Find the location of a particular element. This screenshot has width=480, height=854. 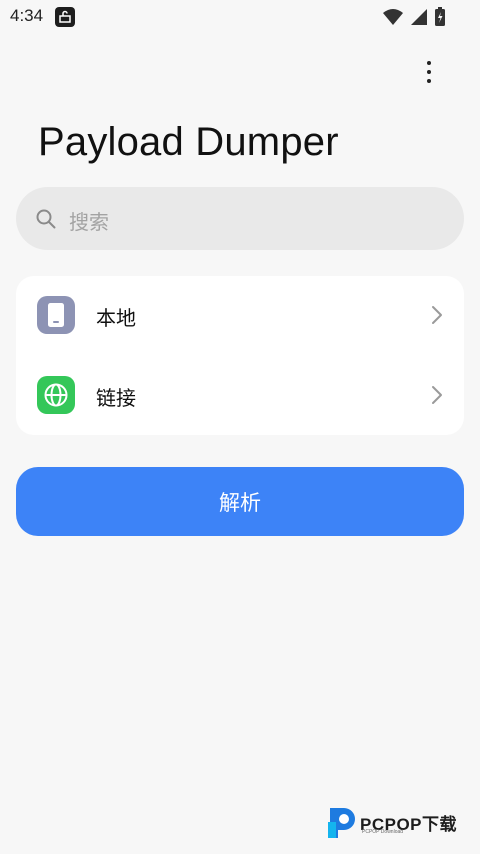

notification-icon is located at coordinates (65, 17).